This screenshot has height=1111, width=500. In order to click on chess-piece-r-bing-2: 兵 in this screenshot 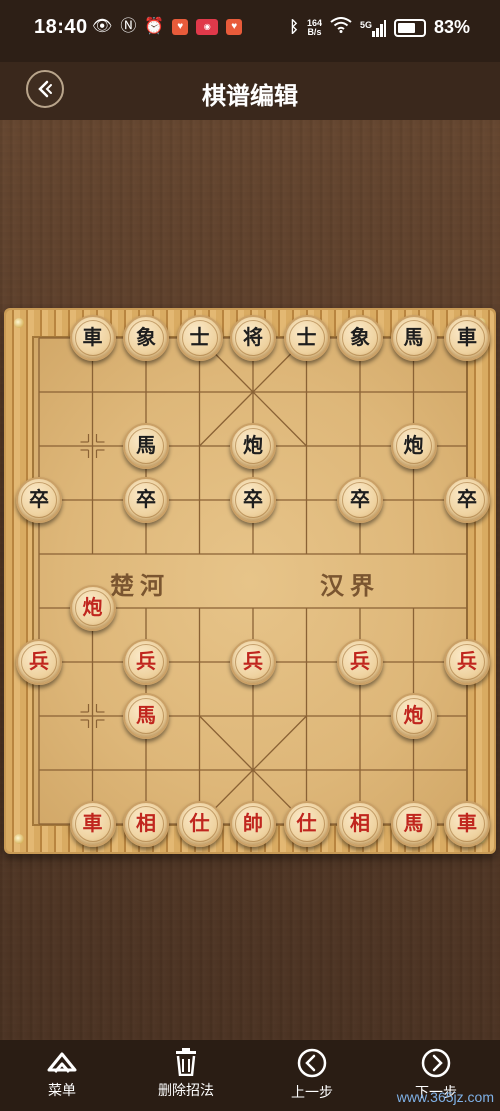, I will do `click(146, 662)`.